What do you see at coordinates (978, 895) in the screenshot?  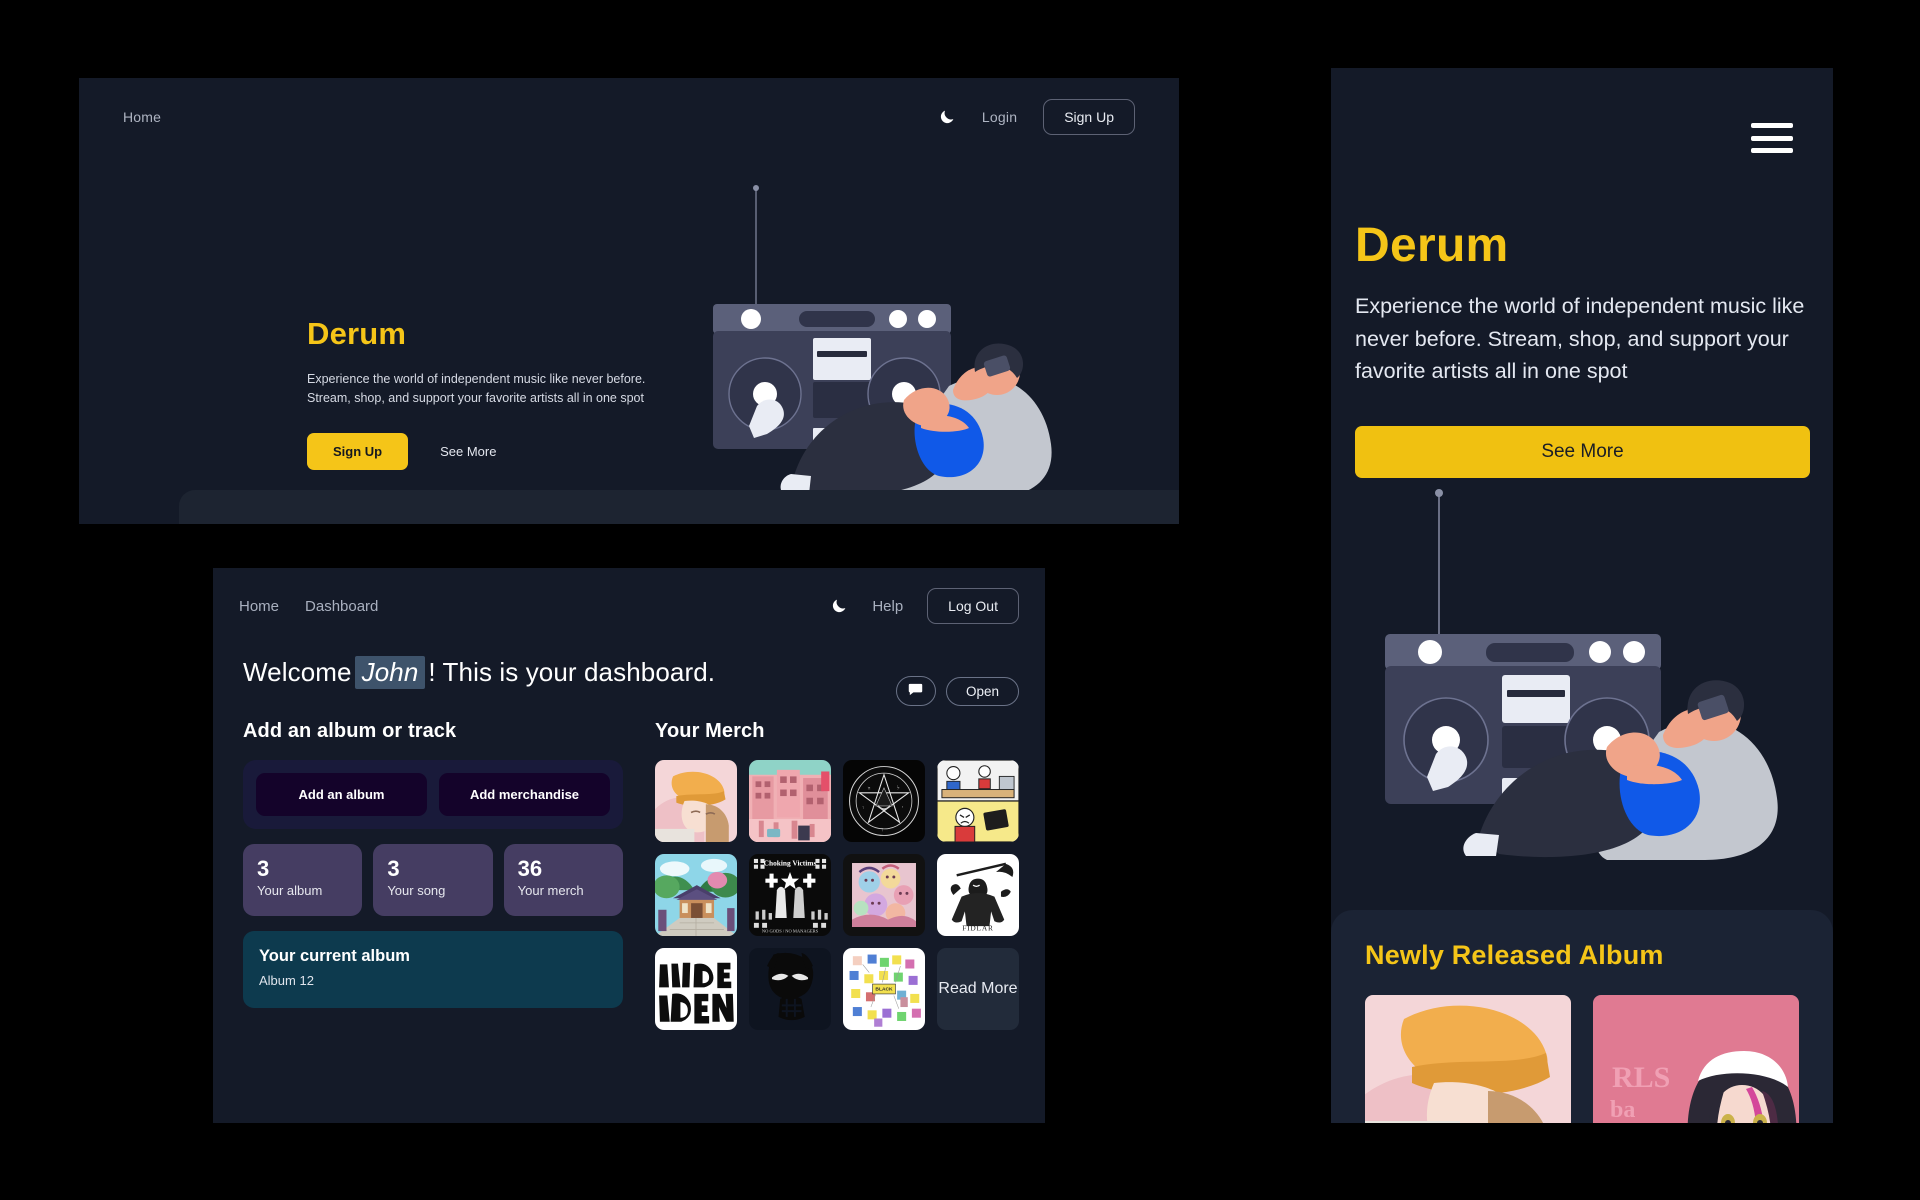 I see `merch-tile-grim-reaper-fidlar: FIDLAR` at bounding box center [978, 895].